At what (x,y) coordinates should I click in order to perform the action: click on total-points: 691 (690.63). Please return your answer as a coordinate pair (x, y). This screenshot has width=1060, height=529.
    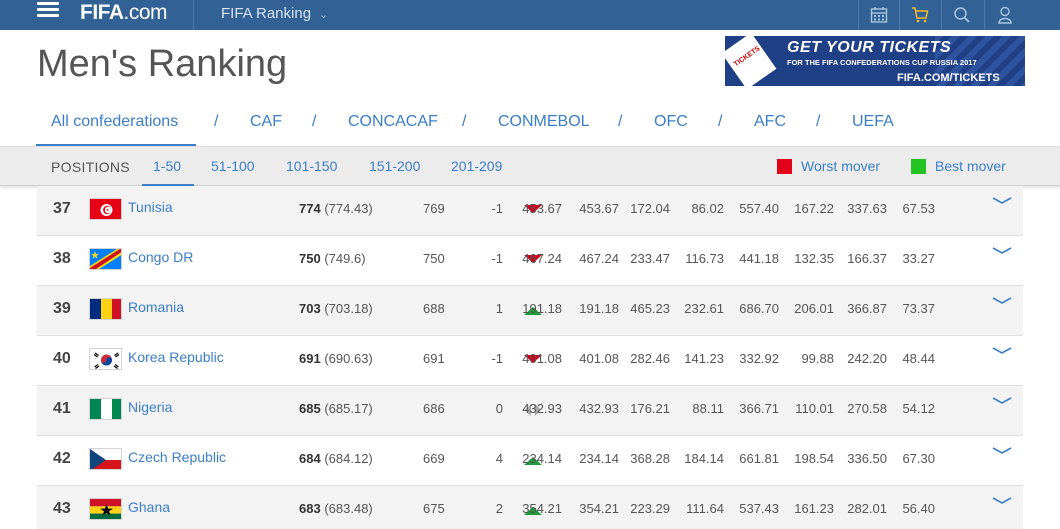
    Looking at the image, I should click on (336, 358).